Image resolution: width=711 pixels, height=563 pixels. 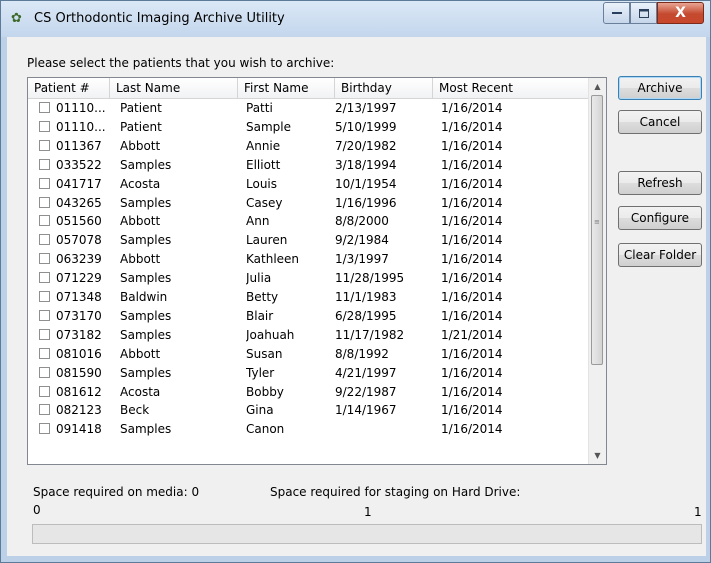 I want to click on table-row: 082123 Beck Gina 1/14/1967 1/16/2014, so click(x=309, y=410).